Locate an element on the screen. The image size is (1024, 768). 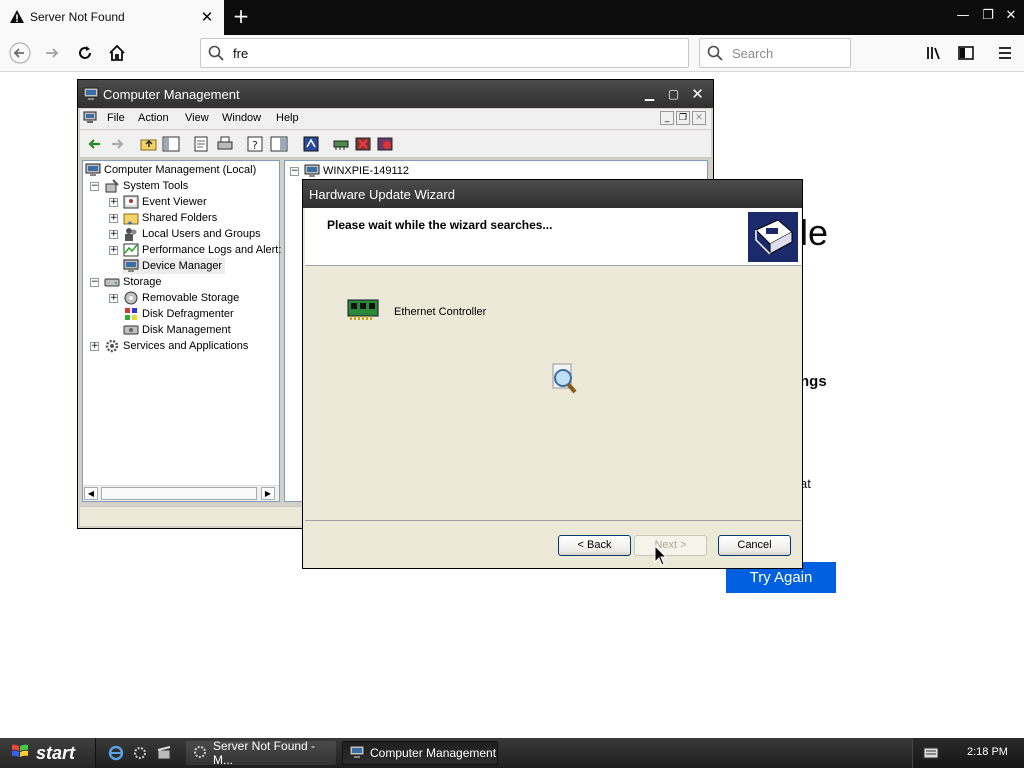
new-tab-icon: + is located at coordinates (241, 16).